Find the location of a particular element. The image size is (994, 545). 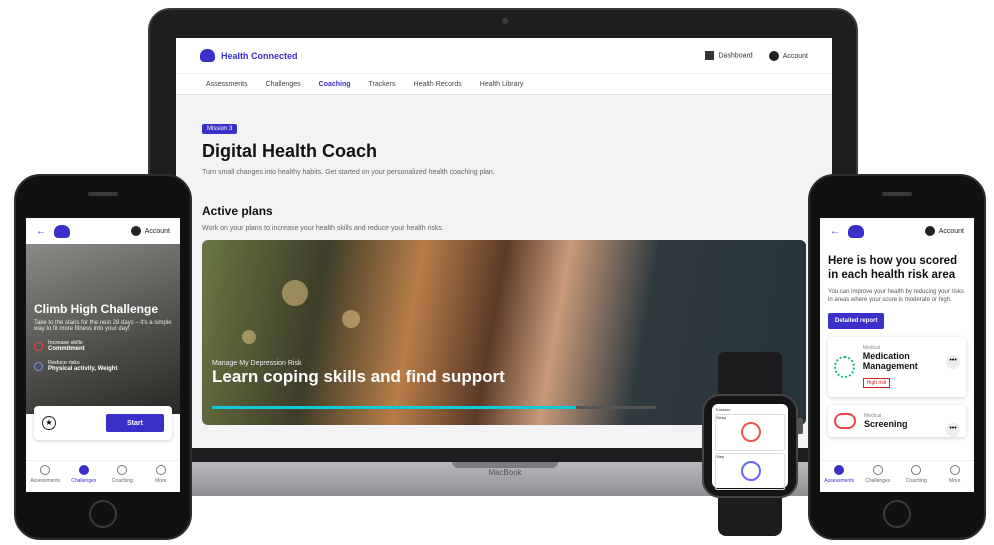

nav-label: Assessments is located at coordinates (45, 481).